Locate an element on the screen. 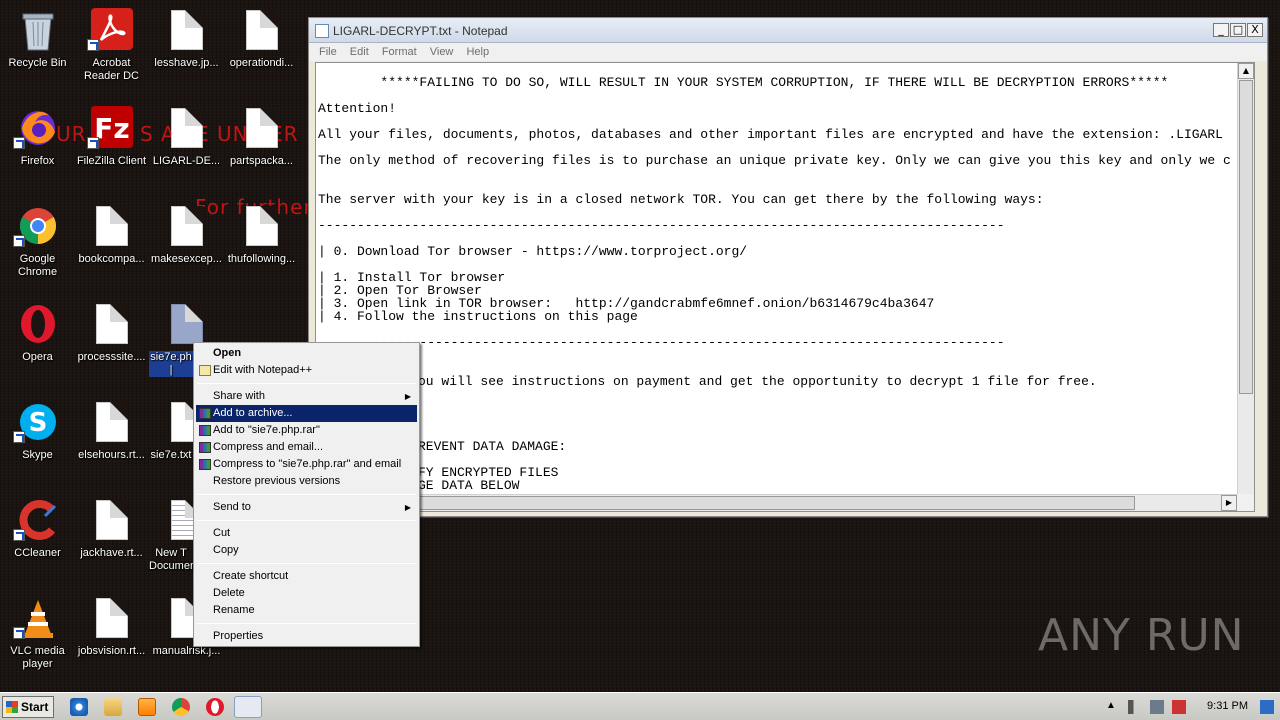  desktop-icon-label: CCleaner is located at coordinates (37, 553).